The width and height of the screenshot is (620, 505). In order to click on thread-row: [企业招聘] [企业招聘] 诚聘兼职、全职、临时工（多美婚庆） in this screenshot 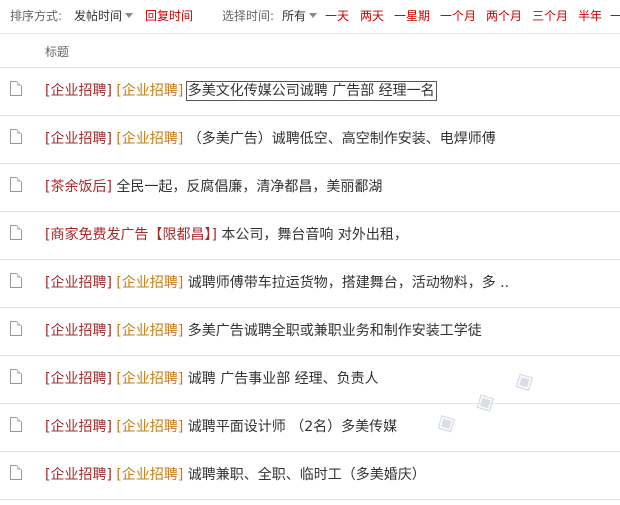, I will do `click(310, 475)`.